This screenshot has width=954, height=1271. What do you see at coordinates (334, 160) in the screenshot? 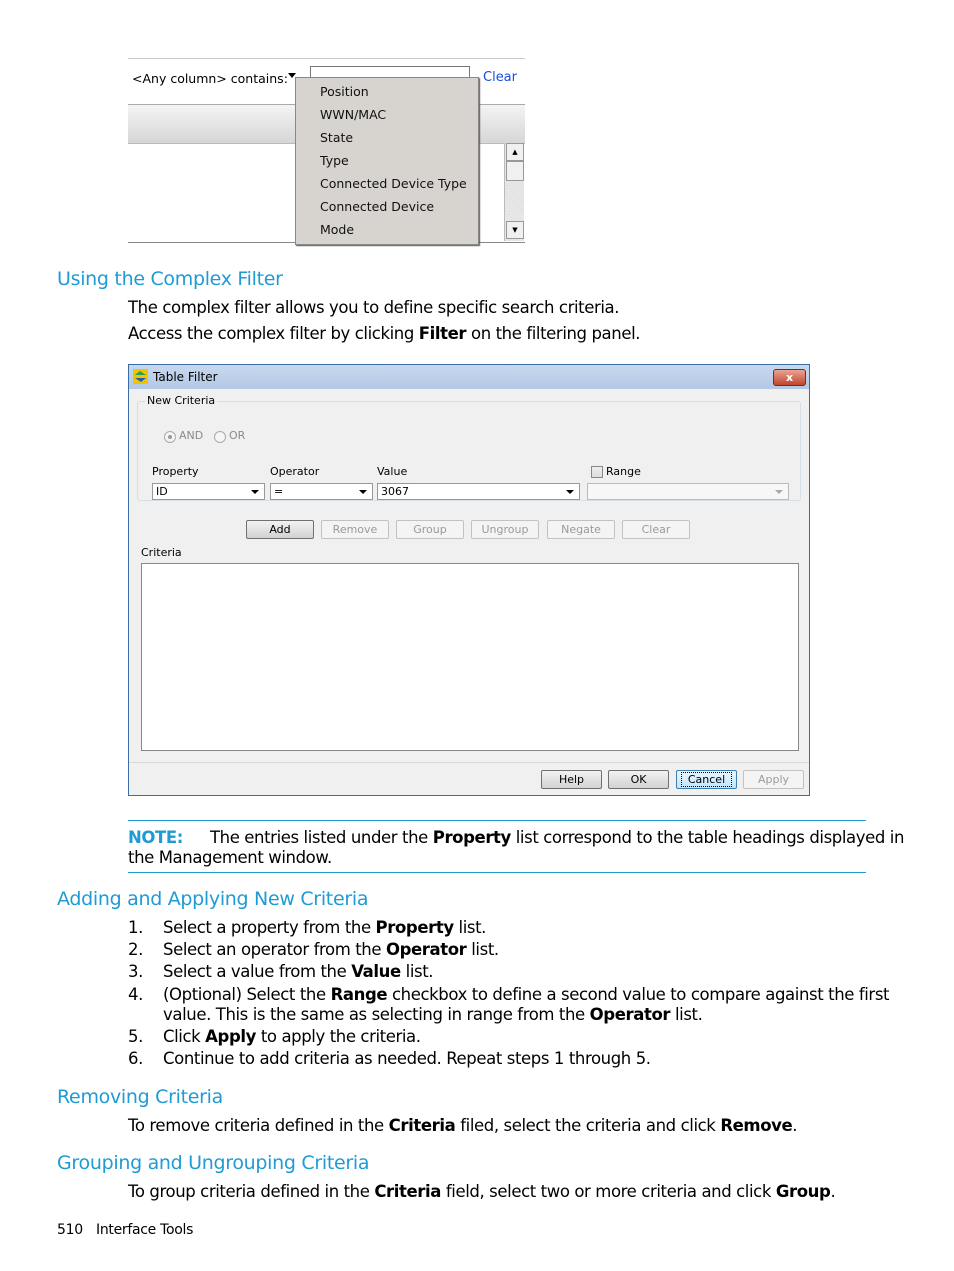
I see `menu-item-type: Type` at bounding box center [334, 160].